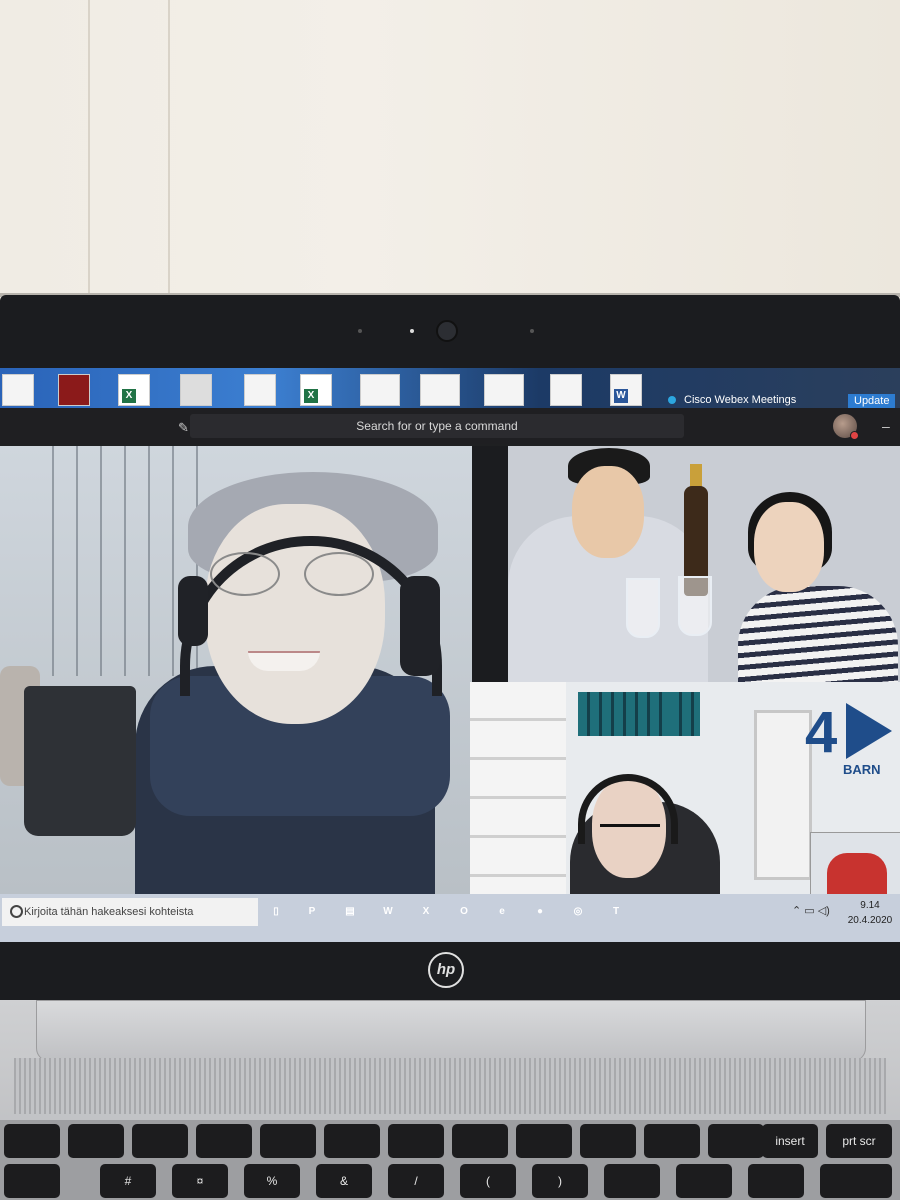 The height and width of the screenshot is (1200, 900). I want to click on bookshelf, so click(518, 792).